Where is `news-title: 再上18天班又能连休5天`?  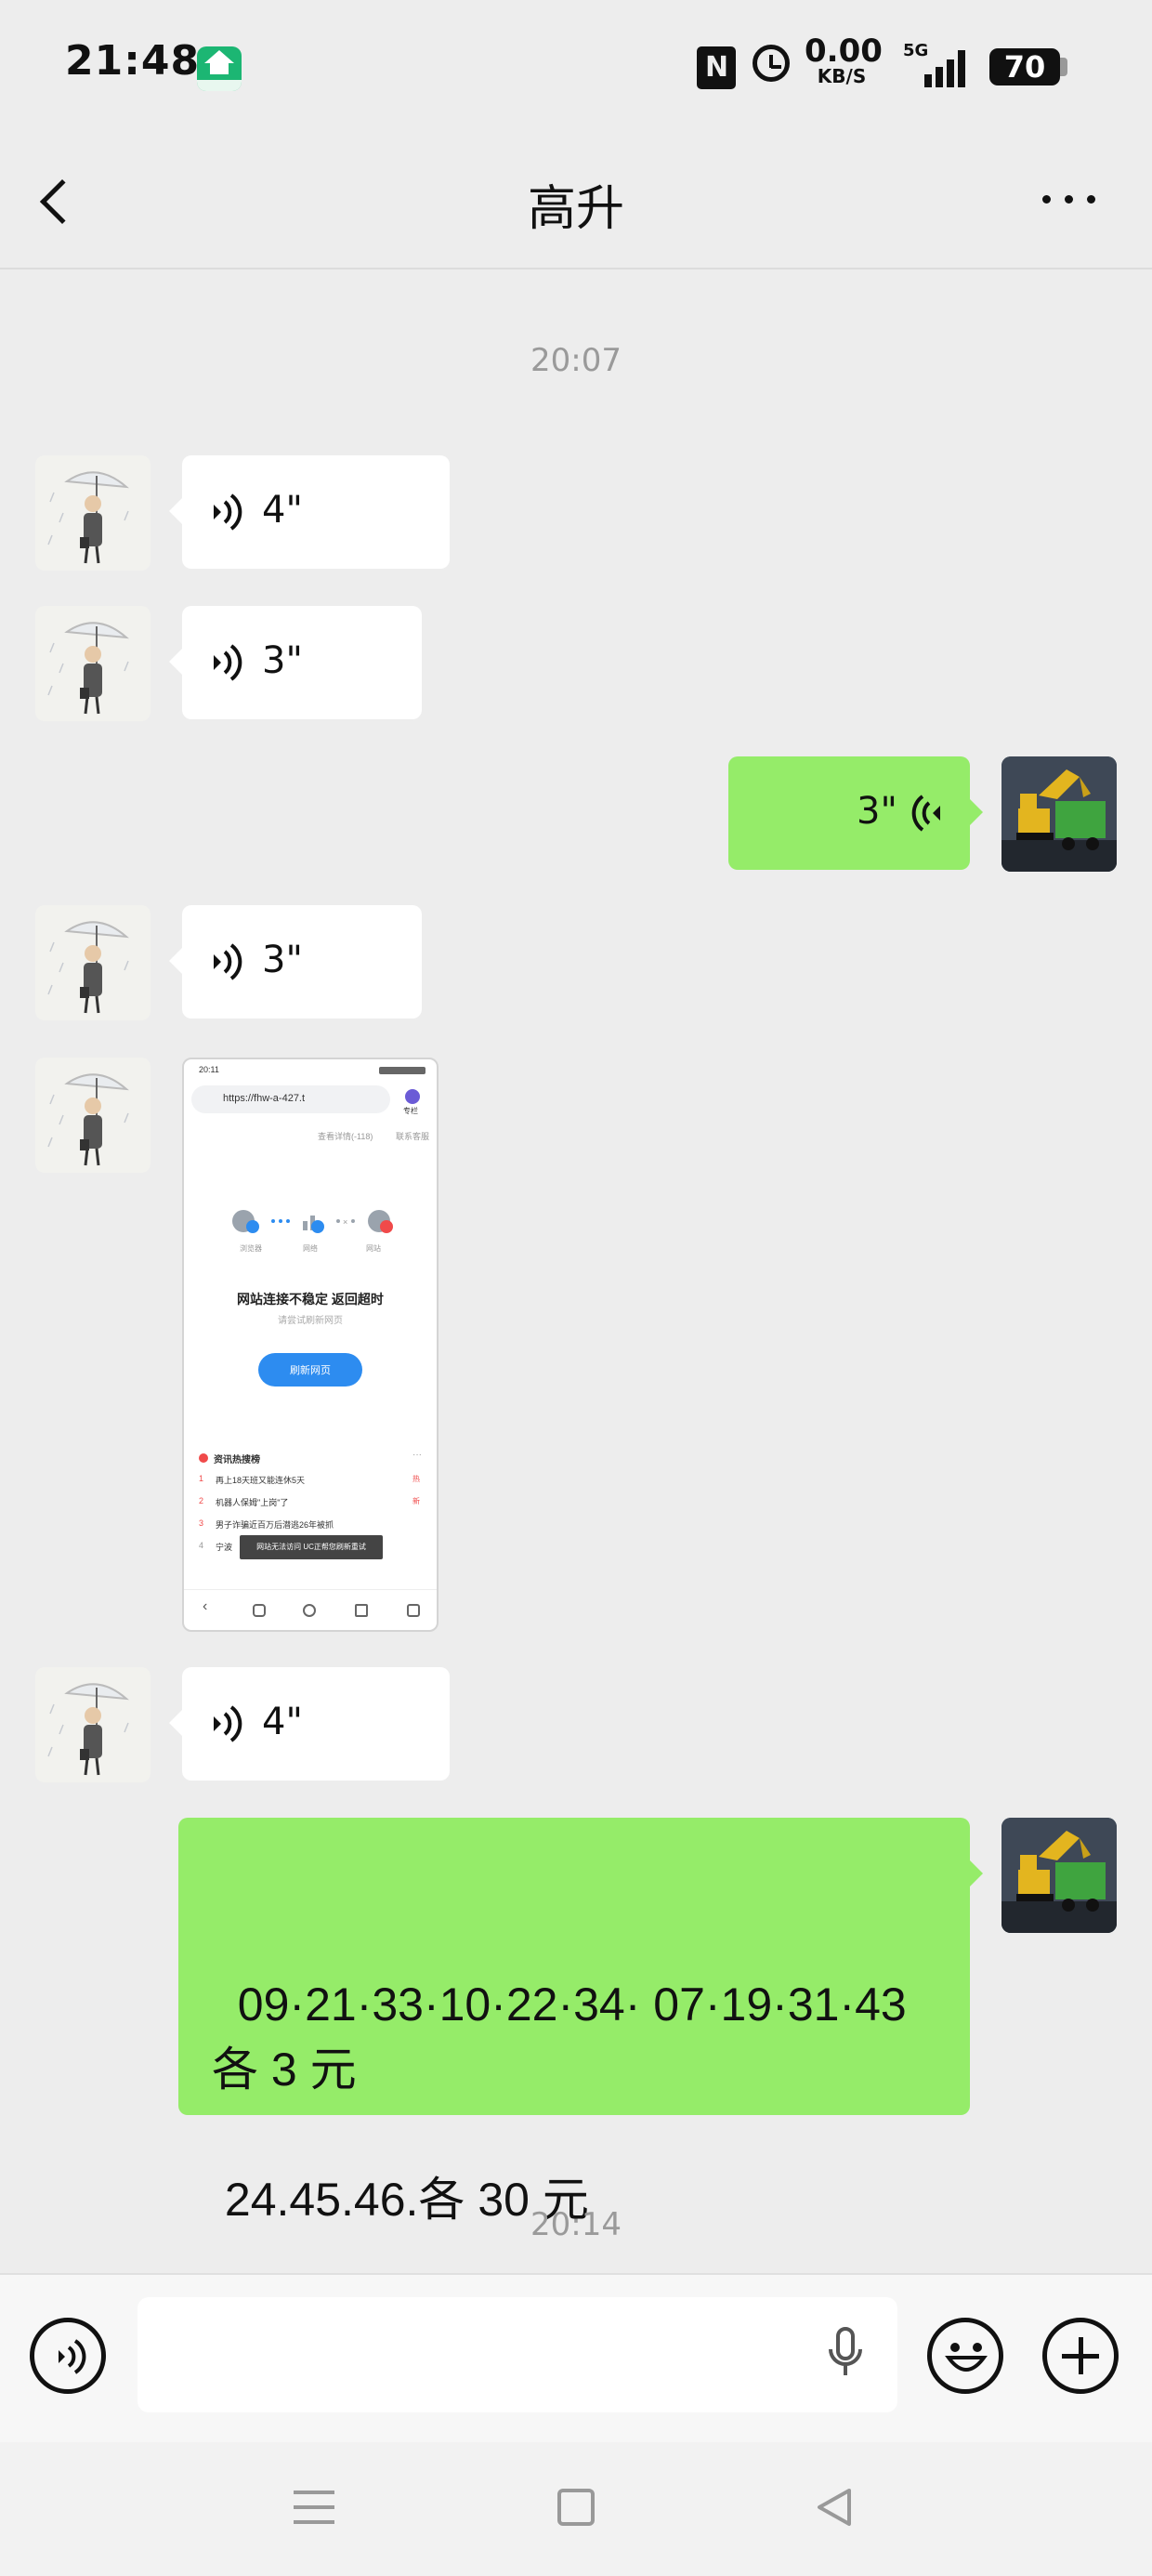
news-title: 再上18天班又能连休5天 is located at coordinates (261, 1480).